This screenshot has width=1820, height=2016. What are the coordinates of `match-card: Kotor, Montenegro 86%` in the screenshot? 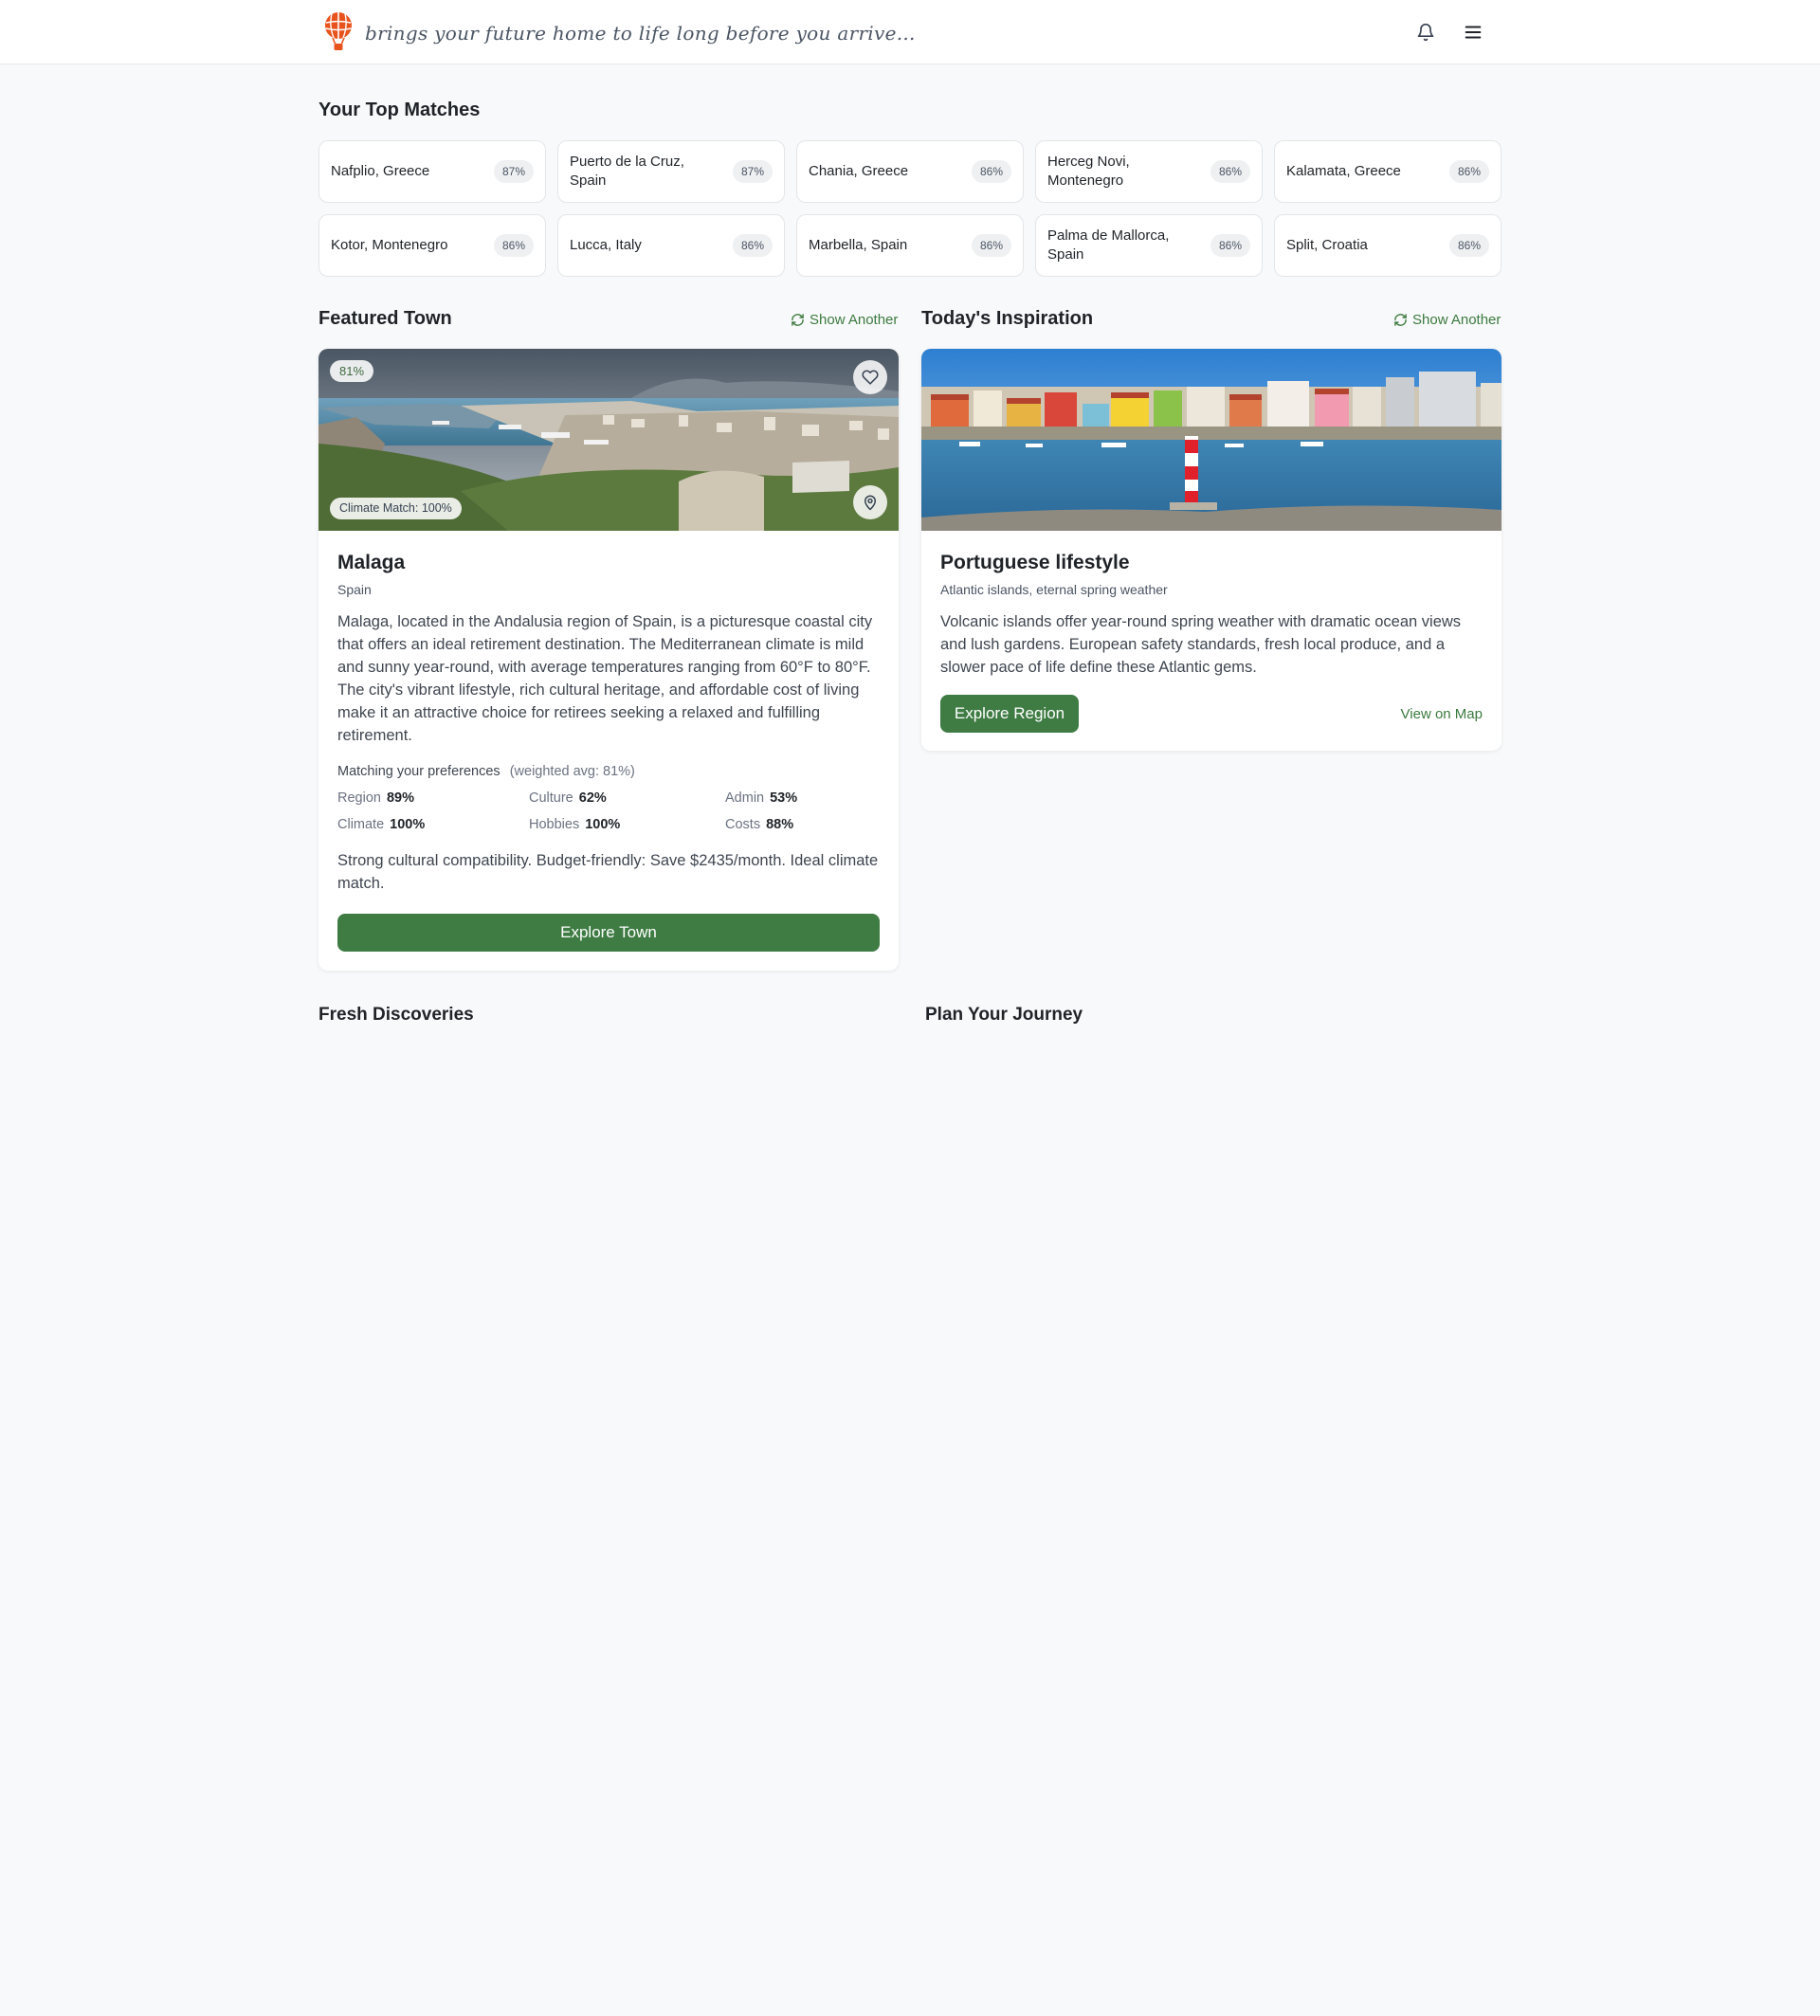 It's located at (432, 245).